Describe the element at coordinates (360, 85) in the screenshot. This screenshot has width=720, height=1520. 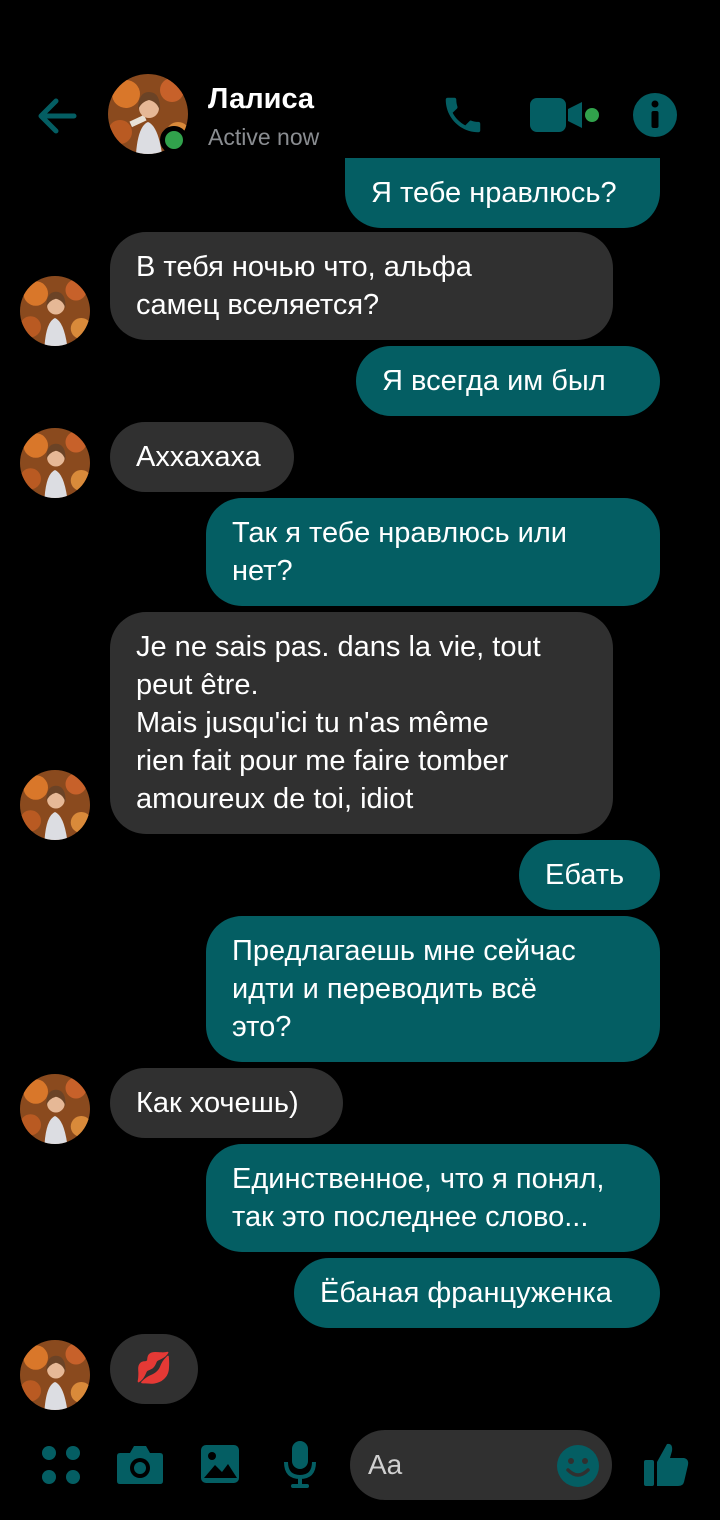
I see `chat-header: Лалиса Active now` at that location.